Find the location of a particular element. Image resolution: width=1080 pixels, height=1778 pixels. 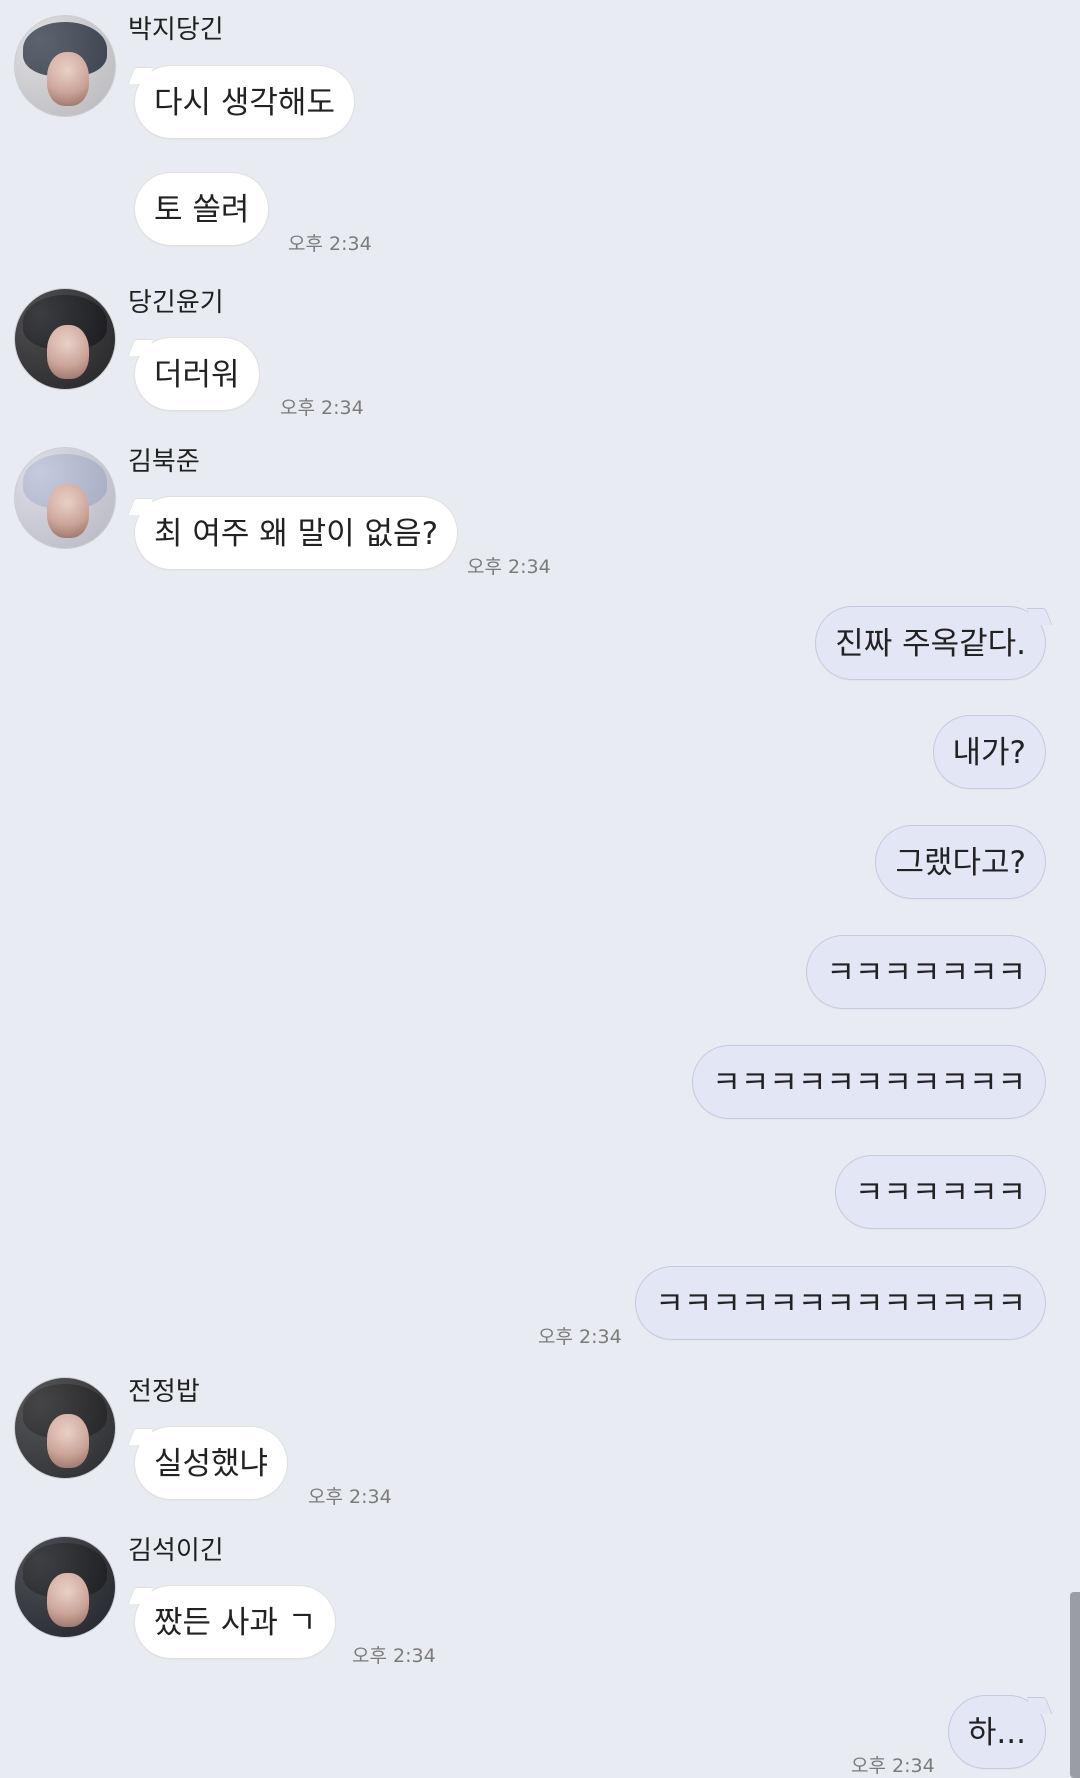

my-message-bubble: ㅋㅋㅋㅋㅋㅋㅋㅋㅋㅋㅋ is located at coordinates (869, 1082).